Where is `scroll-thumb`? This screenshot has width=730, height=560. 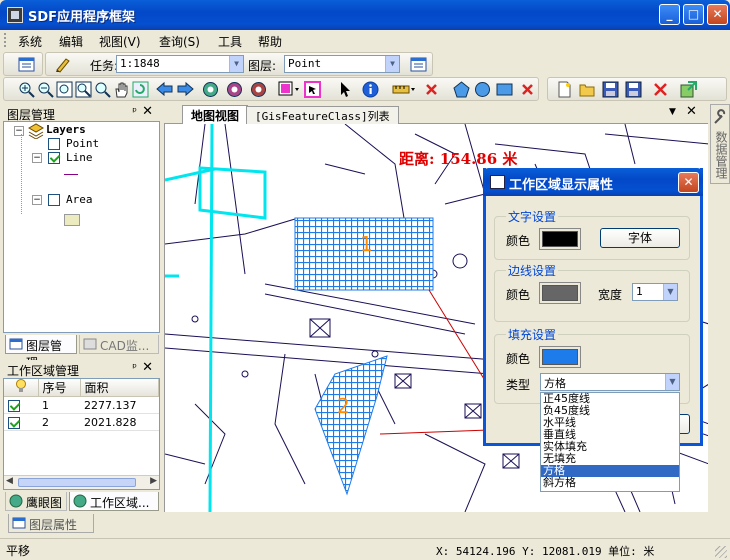
scroll-thumb is located at coordinates (77, 482).